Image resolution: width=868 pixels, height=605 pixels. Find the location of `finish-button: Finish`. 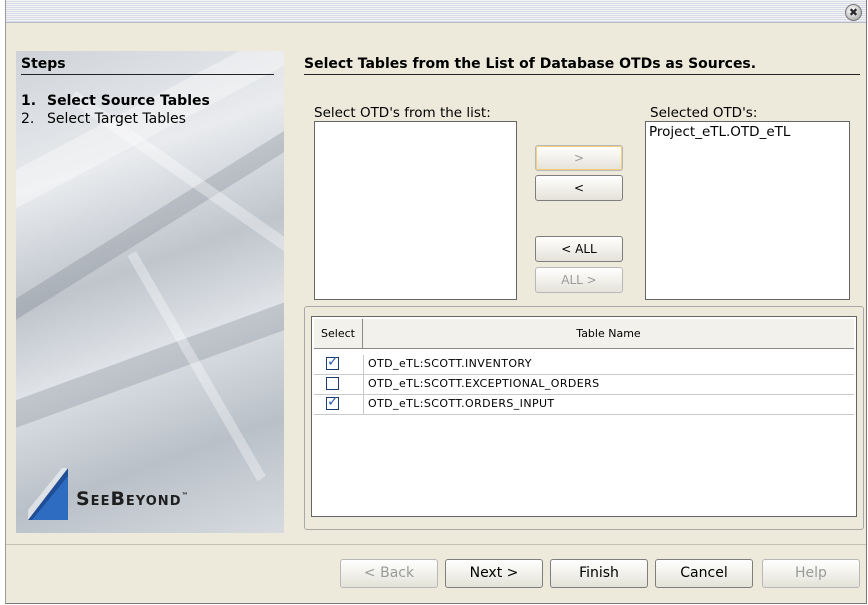

finish-button: Finish is located at coordinates (599, 573).